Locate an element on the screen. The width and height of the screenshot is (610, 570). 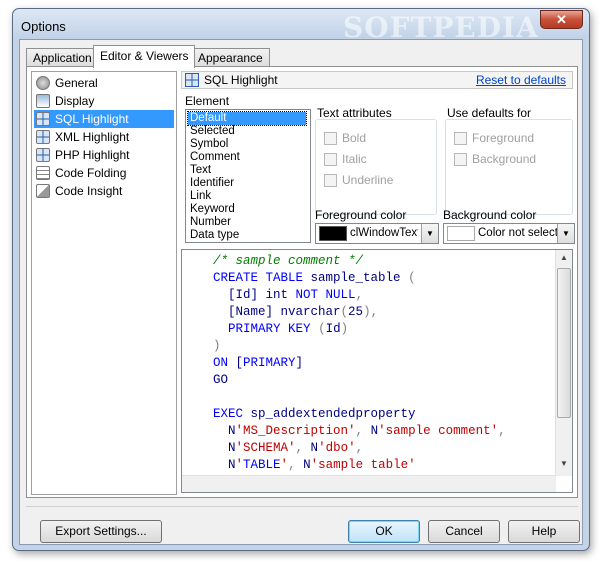
vertical-scrollbar: ▲ ▼ is located at coordinates (563, 363).